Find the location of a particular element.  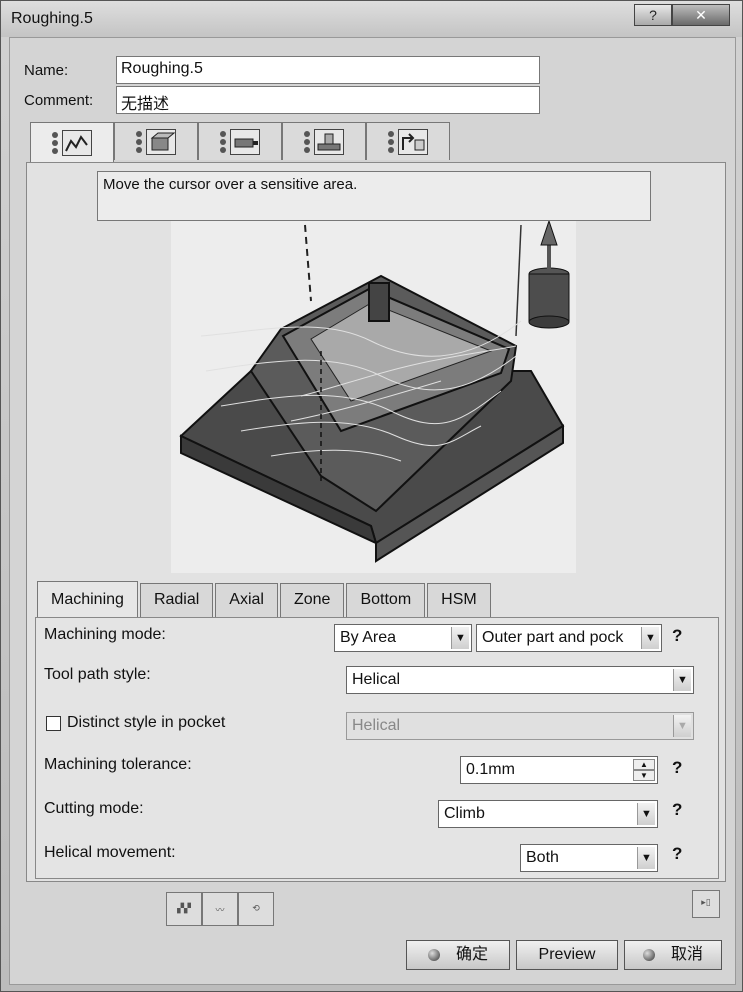

geometry-tab is located at coordinates (156, 141).